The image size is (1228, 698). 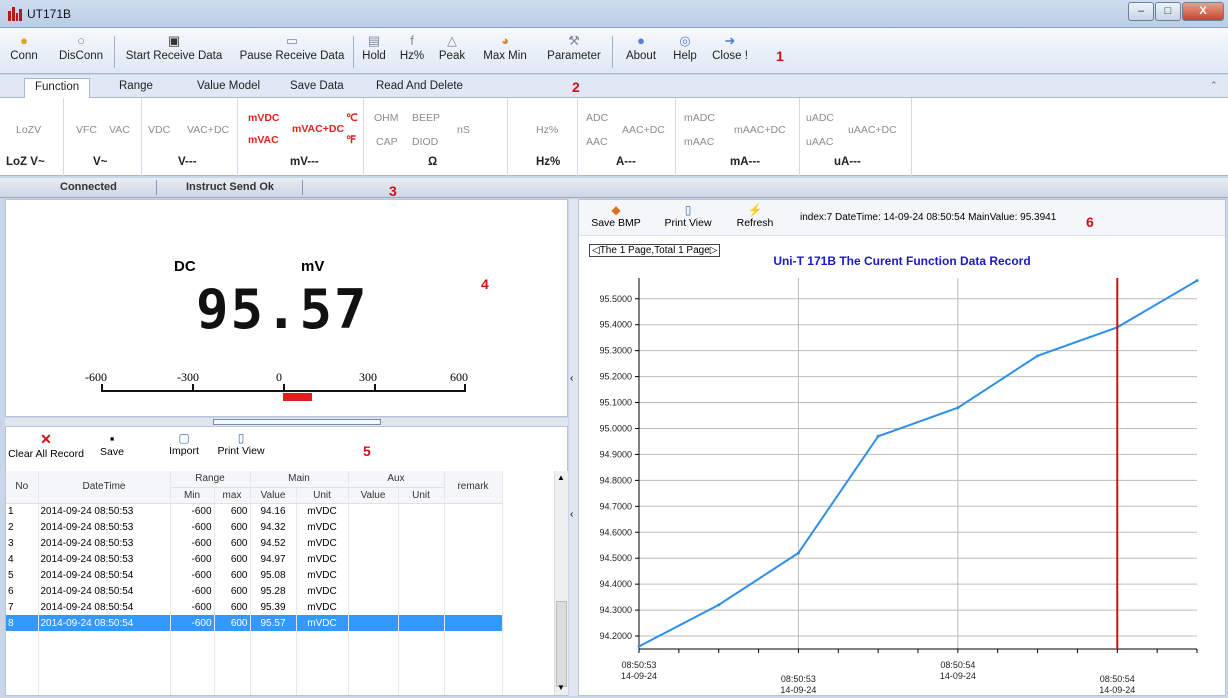 I want to click on fn-adc: ADC, so click(x=597, y=118).